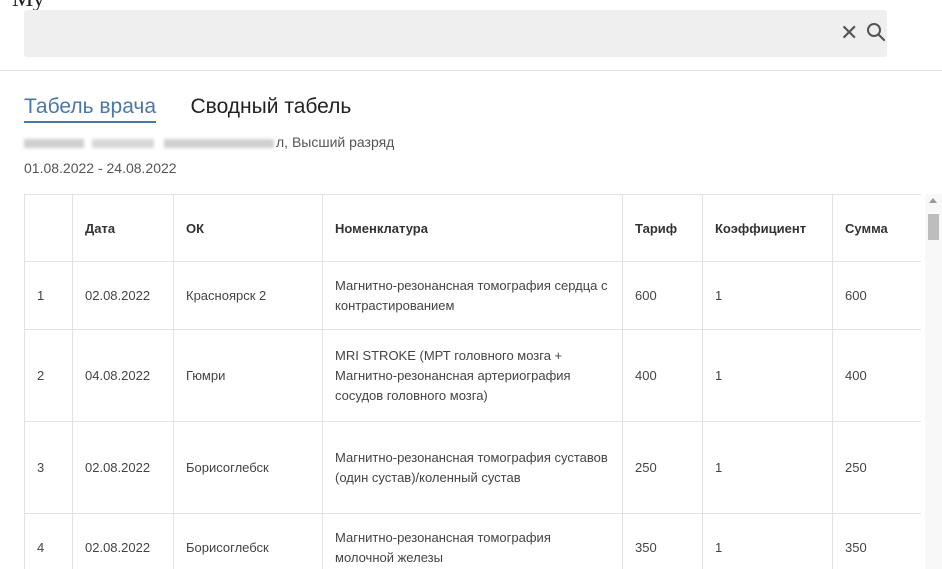  What do you see at coordinates (48, 467) in the screenshot?
I see `row-number: 3` at bounding box center [48, 467].